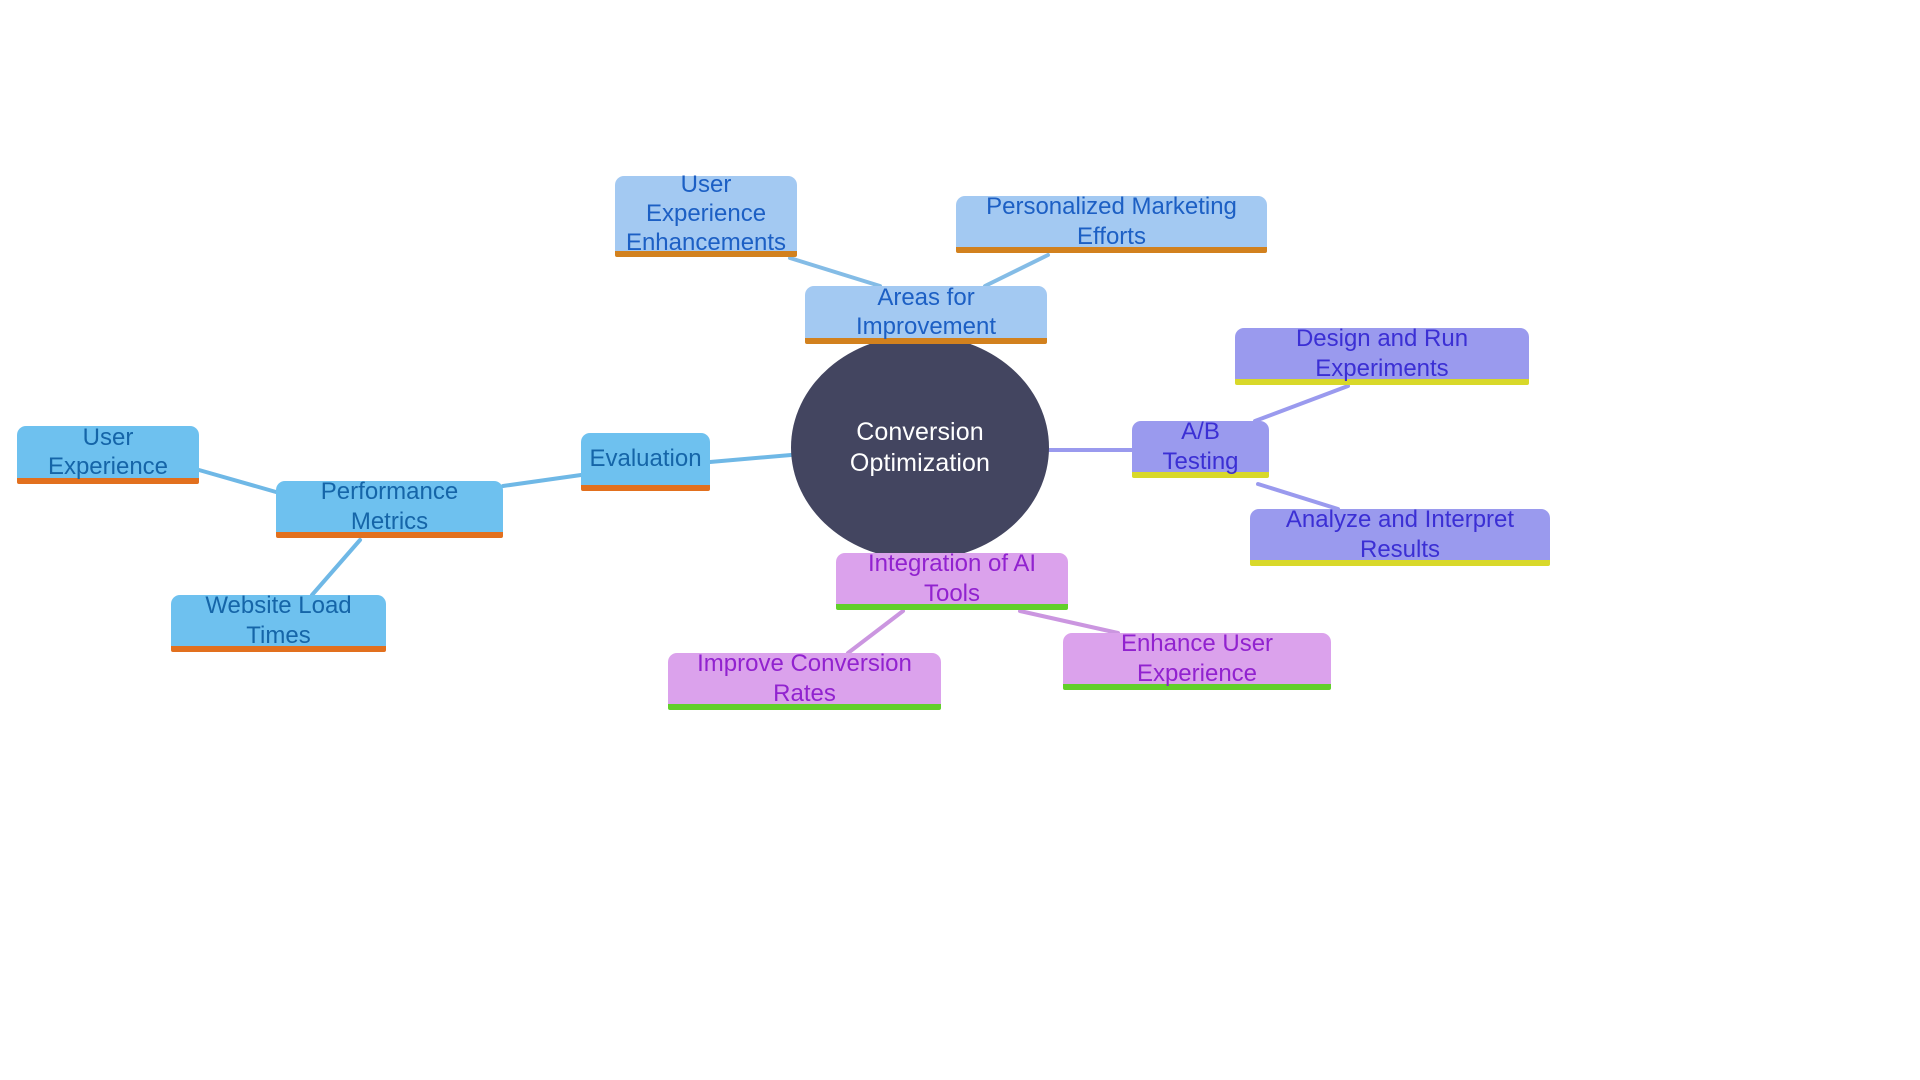  I want to click on mindmap-node-improve-conversion-rates: Improve Conversion Rates, so click(804, 680).